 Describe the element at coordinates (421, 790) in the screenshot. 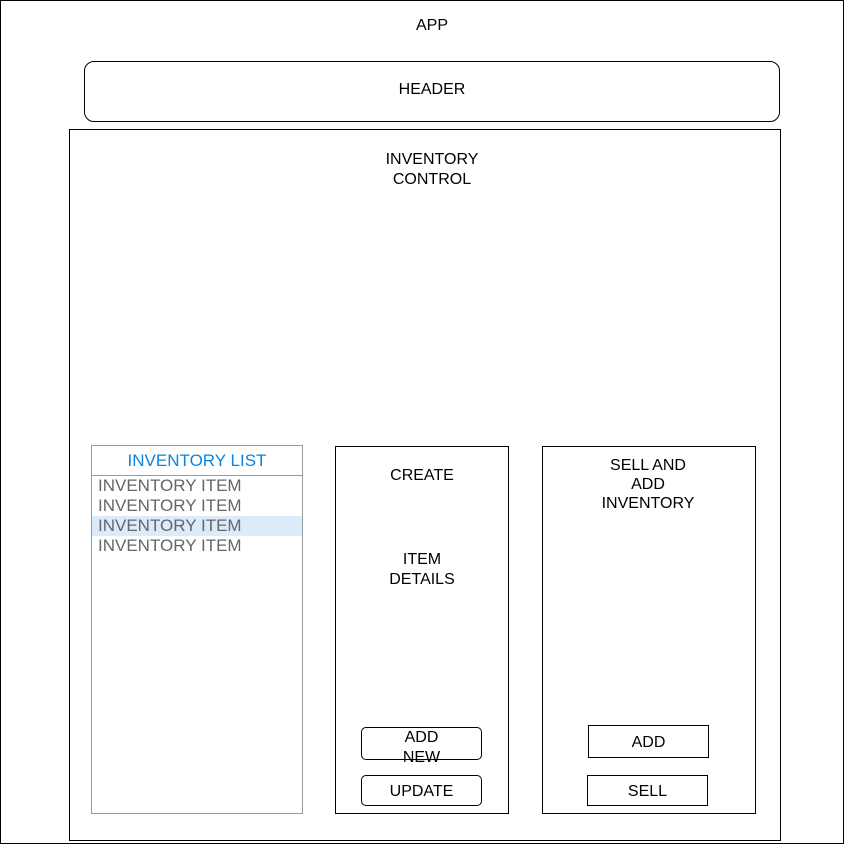

I see `update-button: UPDATE` at that location.